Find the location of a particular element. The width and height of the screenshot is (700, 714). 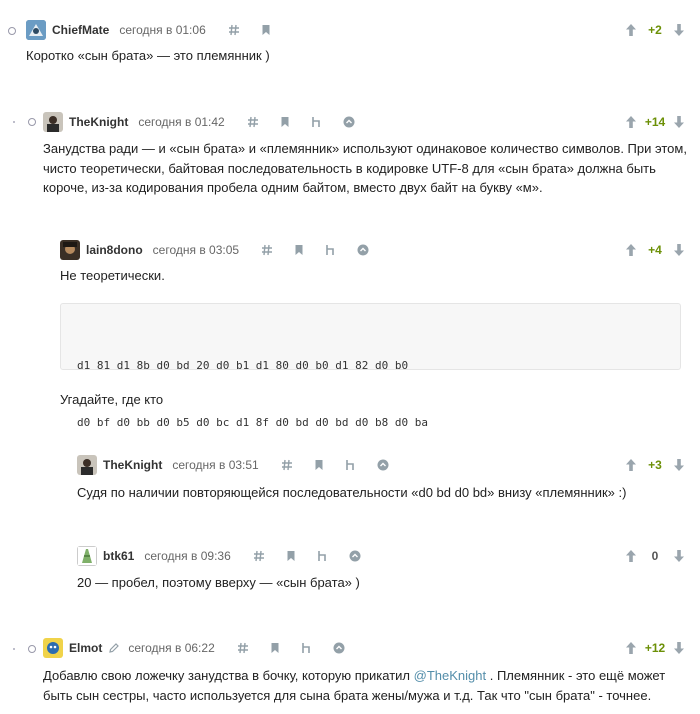

comment-score: +3 is located at coordinates (655, 465).